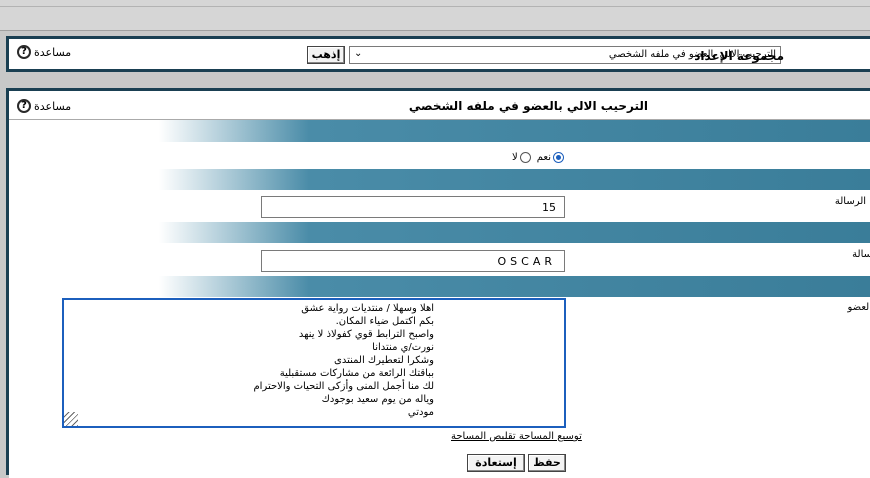  Describe the element at coordinates (739, 56) in the screenshot. I see `settings-group-label: مجموعة الإعداد` at that location.